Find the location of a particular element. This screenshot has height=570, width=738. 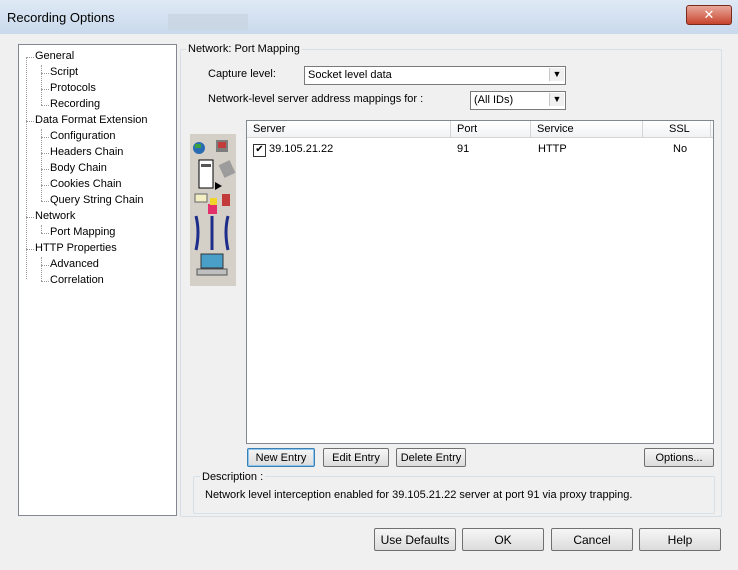

tree-item-advanced: Advanced is located at coordinates (74, 264).